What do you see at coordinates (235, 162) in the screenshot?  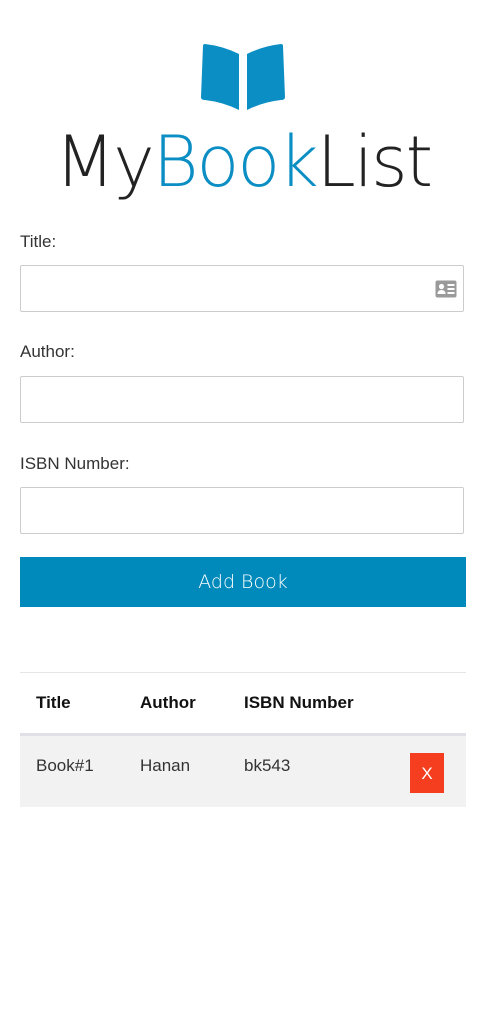 I see `app-title-part-book: Book` at bounding box center [235, 162].